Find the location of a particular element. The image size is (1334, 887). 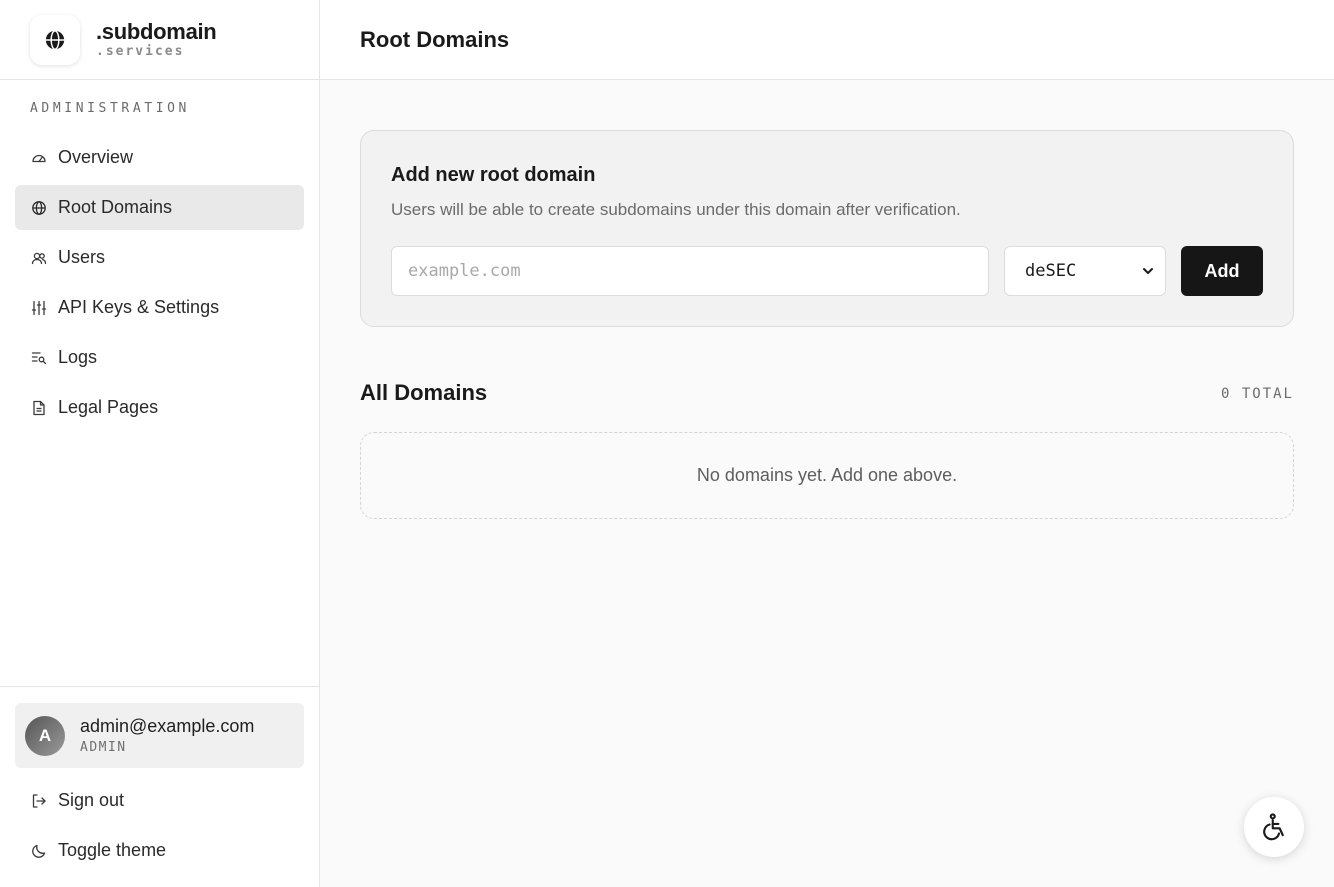

chevron-down-icon is located at coordinates (1148, 271).